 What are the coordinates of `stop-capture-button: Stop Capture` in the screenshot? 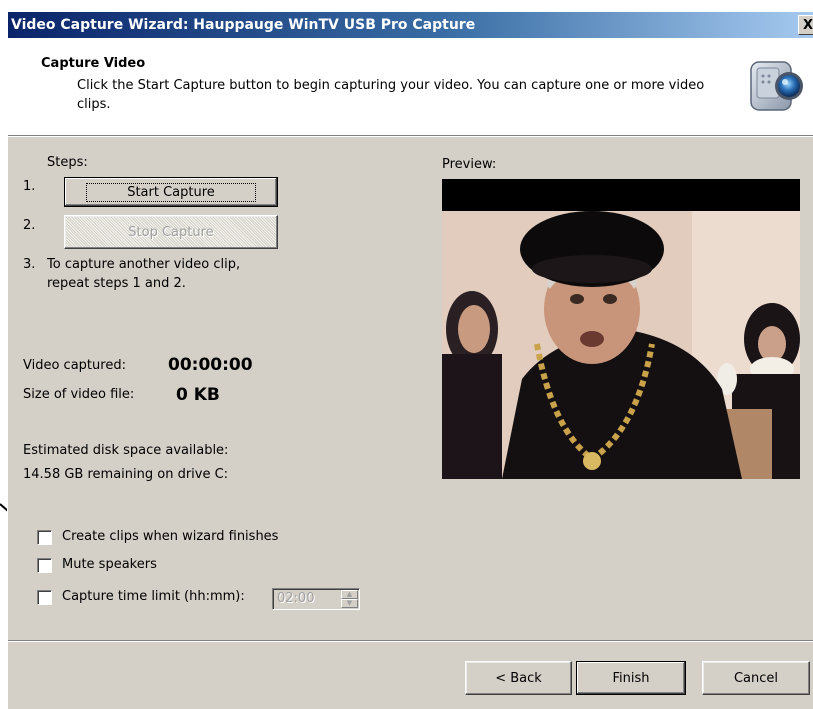 It's located at (171, 232).